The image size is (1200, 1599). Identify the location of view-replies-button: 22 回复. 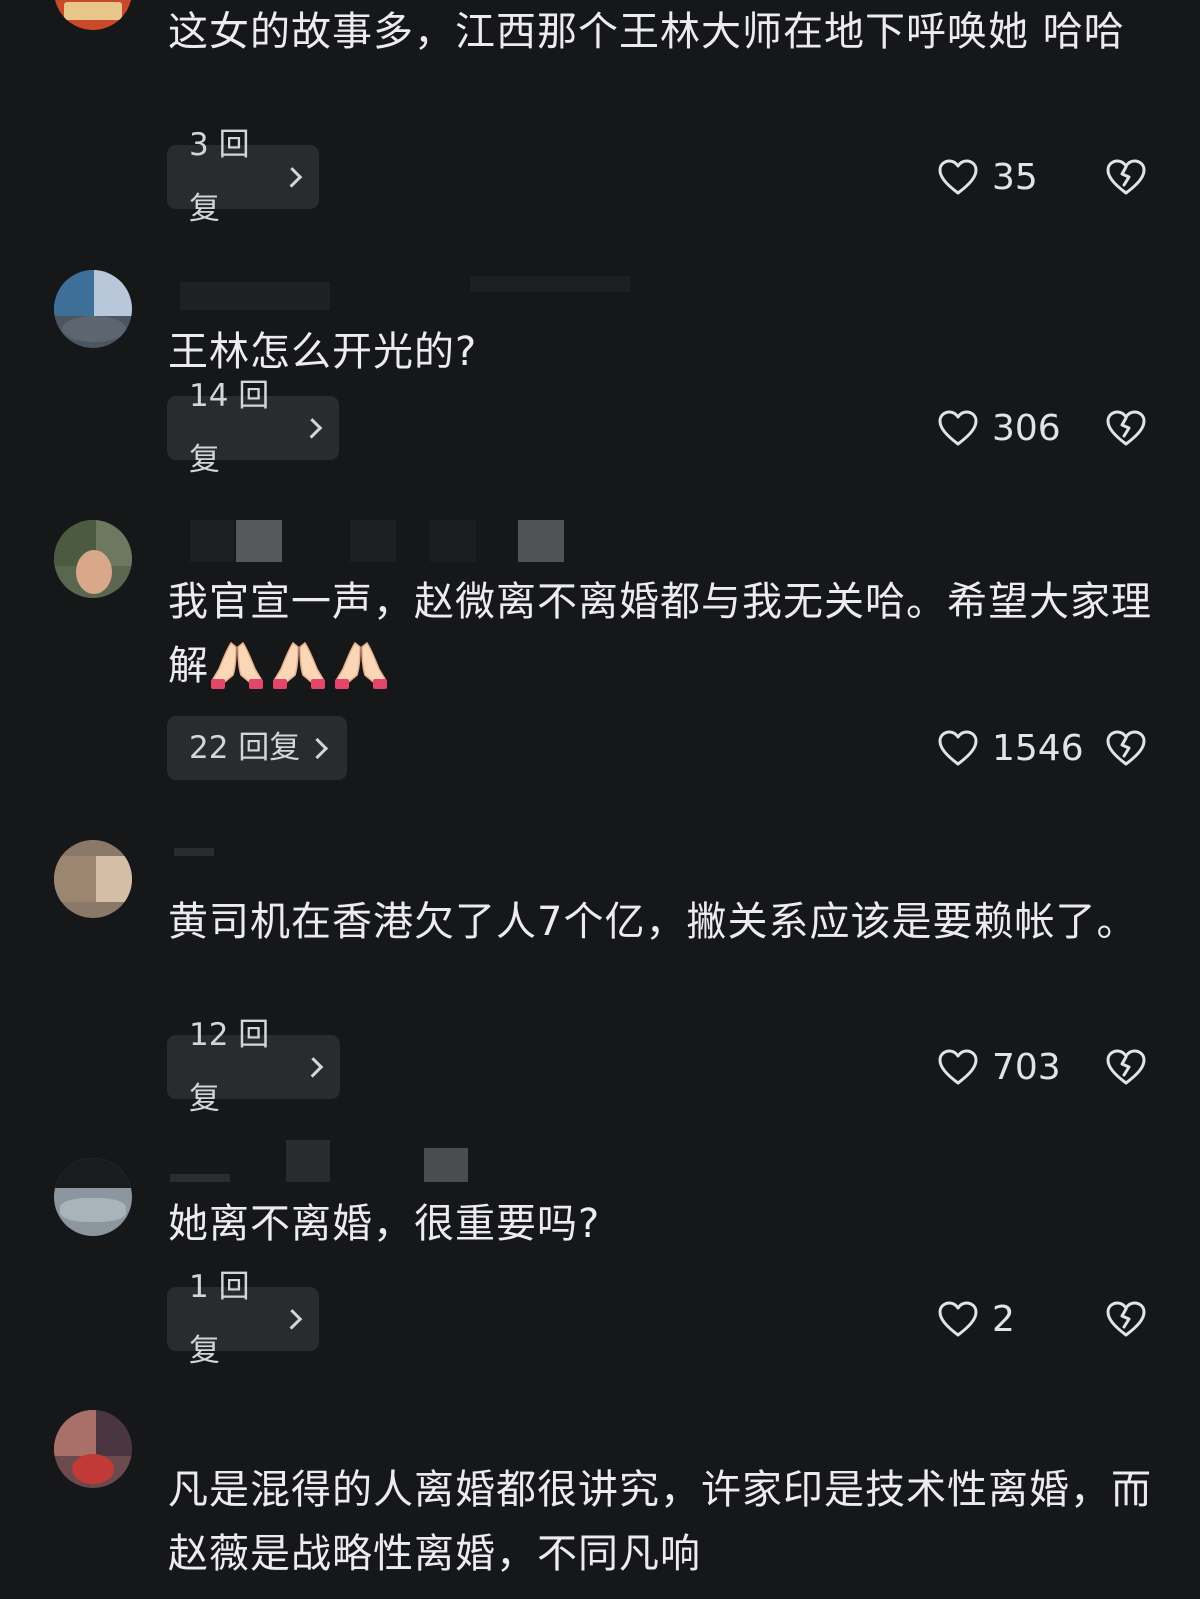
(257, 748).